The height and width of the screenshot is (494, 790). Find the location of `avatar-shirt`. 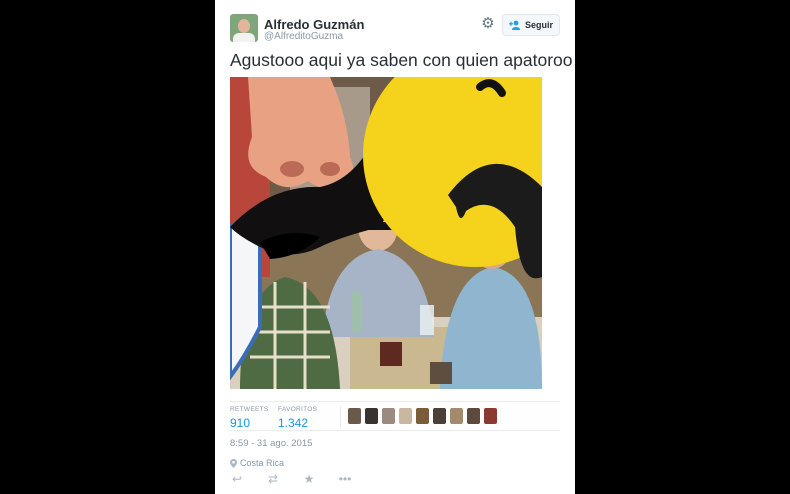

avatar-shirt is located at coordinates (244, 37).